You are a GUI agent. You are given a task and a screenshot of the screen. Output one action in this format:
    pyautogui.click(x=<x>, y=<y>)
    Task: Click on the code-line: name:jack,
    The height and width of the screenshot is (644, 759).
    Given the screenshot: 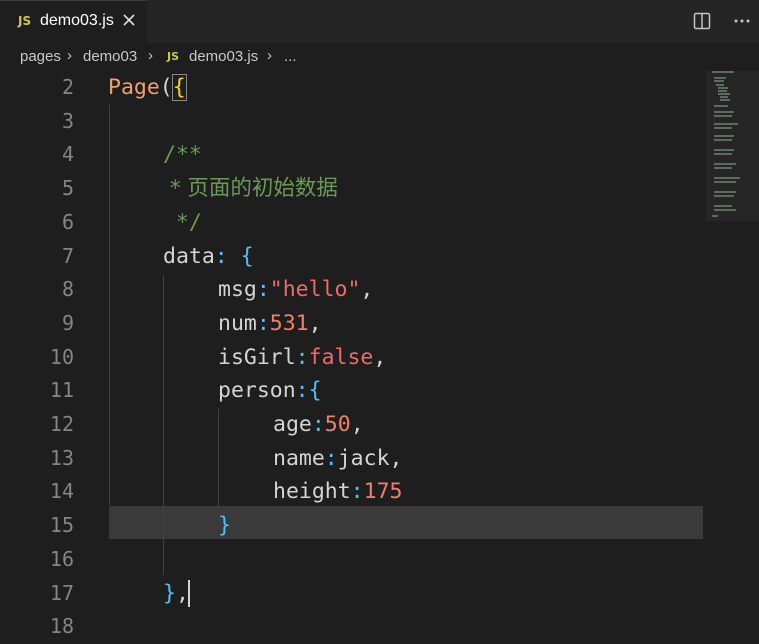 What is the action you would take?
    pyautogui.click(x=338, y=458)
    